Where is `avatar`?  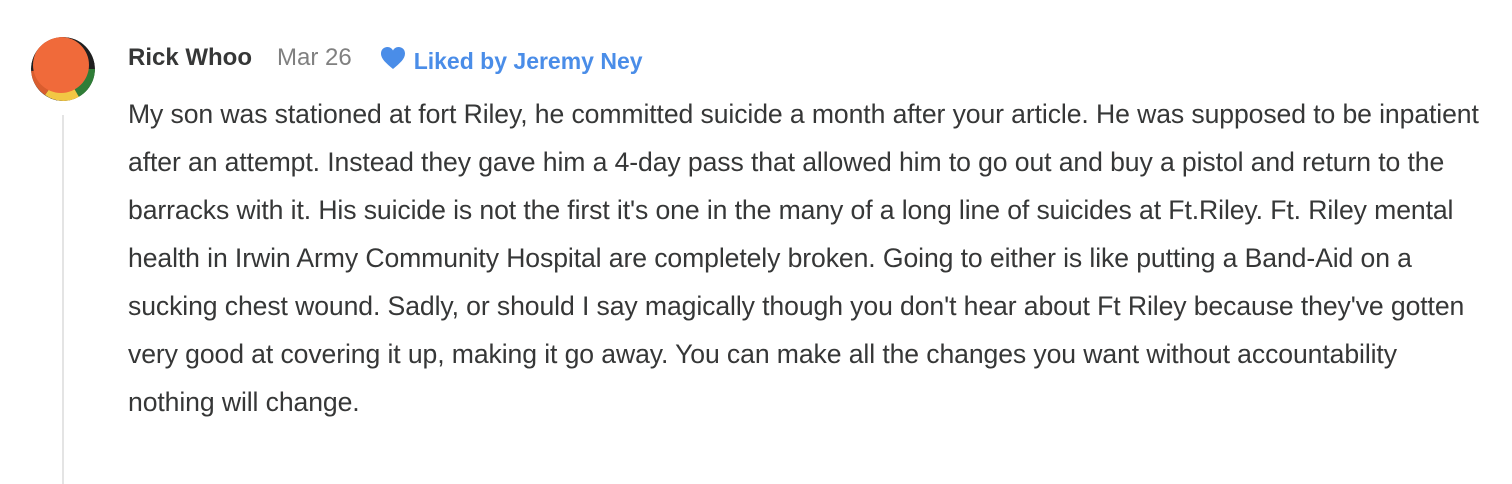 avatar is located at coordinates (63, 69).